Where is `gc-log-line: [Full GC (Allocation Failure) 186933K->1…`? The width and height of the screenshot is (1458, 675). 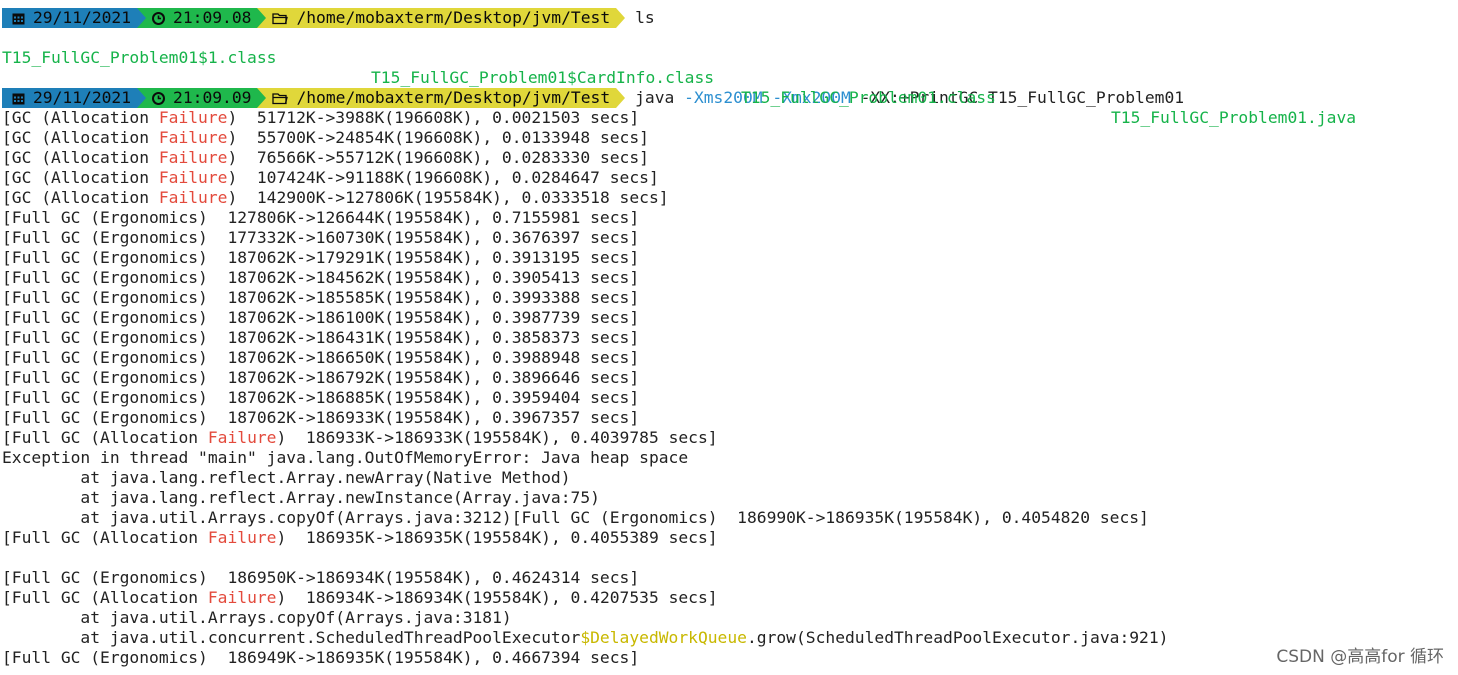 gc-log-line: [Full GC (Allocation Failure) 186933K->1… is located at coordinates (727, 438).